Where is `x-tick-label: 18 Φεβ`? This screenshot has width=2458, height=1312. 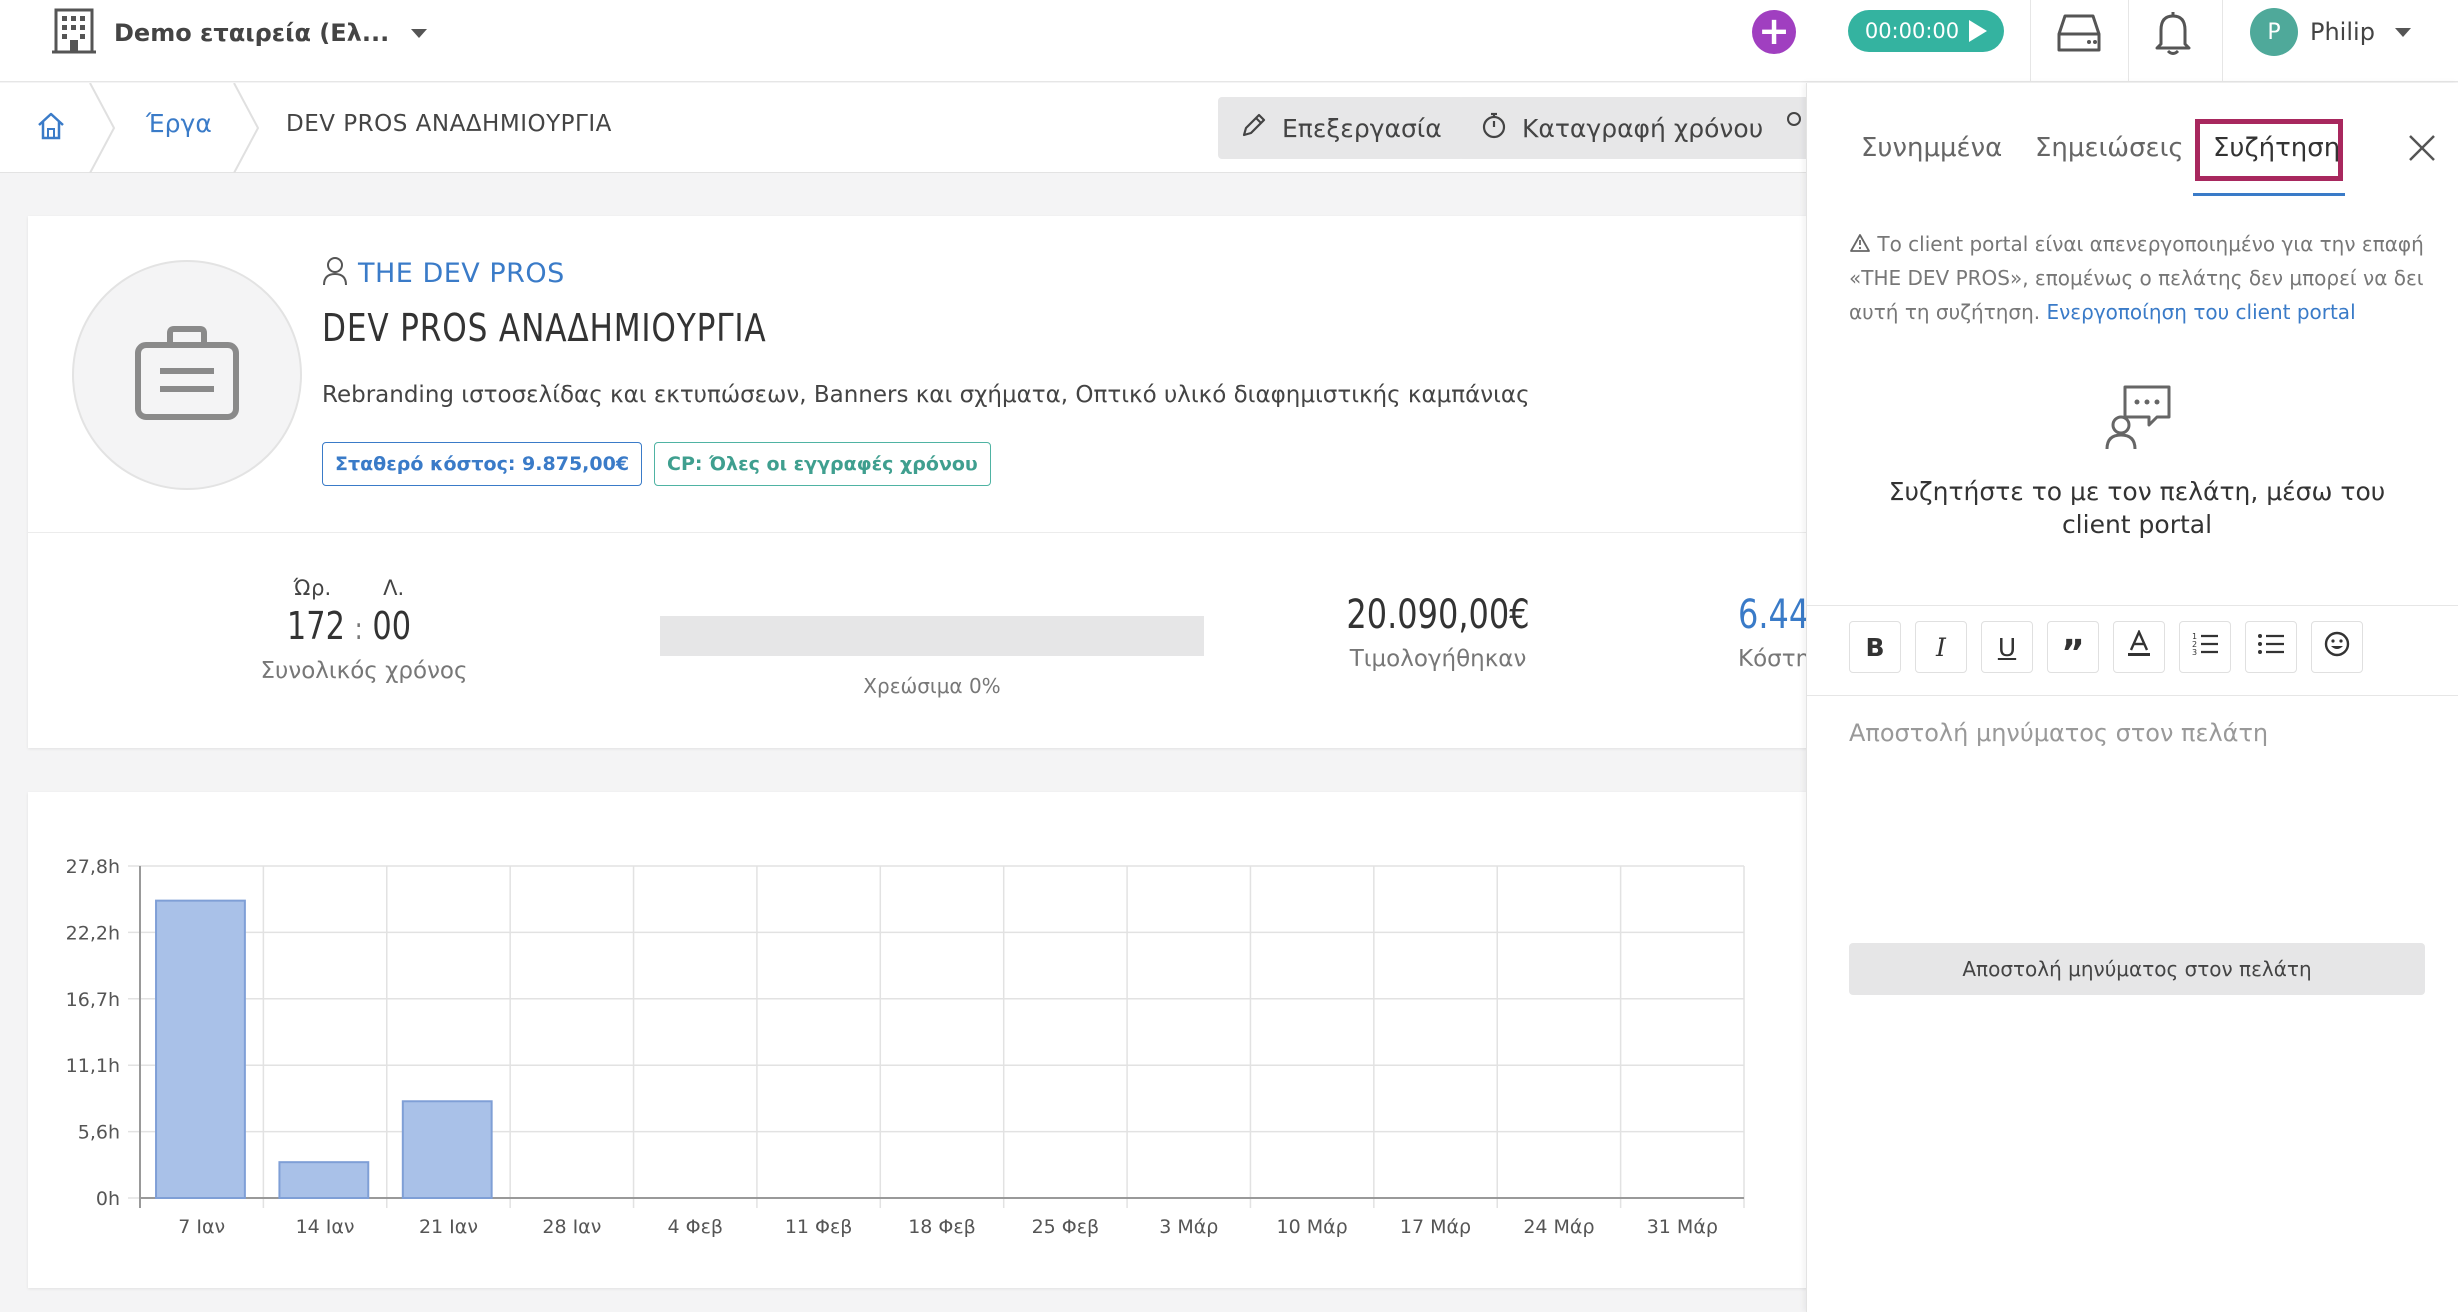
x-tick-label: 18 Φεβ is located at coordinates (942, 1227).